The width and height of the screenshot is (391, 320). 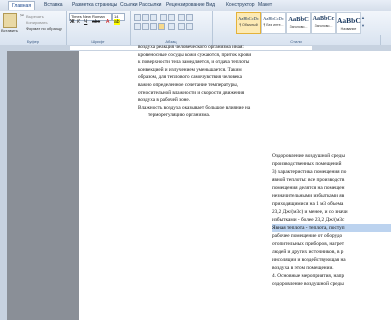 What do you see at coordinates (129, 5) in the screenshot?
I see `tab-references: Ссылки` at bounding box center [129, 5].